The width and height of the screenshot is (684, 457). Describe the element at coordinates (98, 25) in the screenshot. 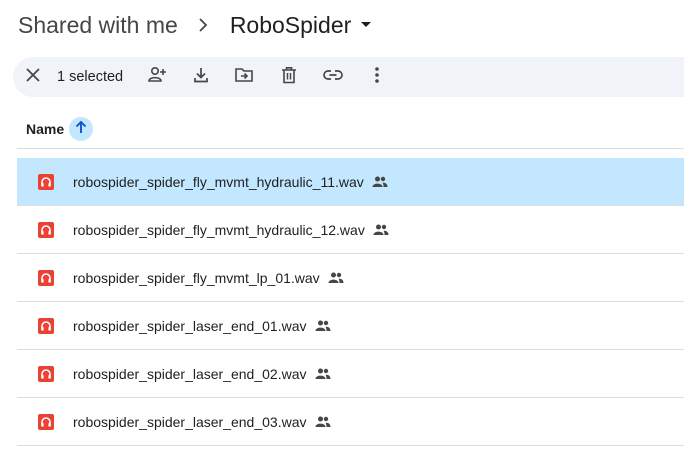

I see `breadcrumb-shared-with-me: Shared with me` at that location.